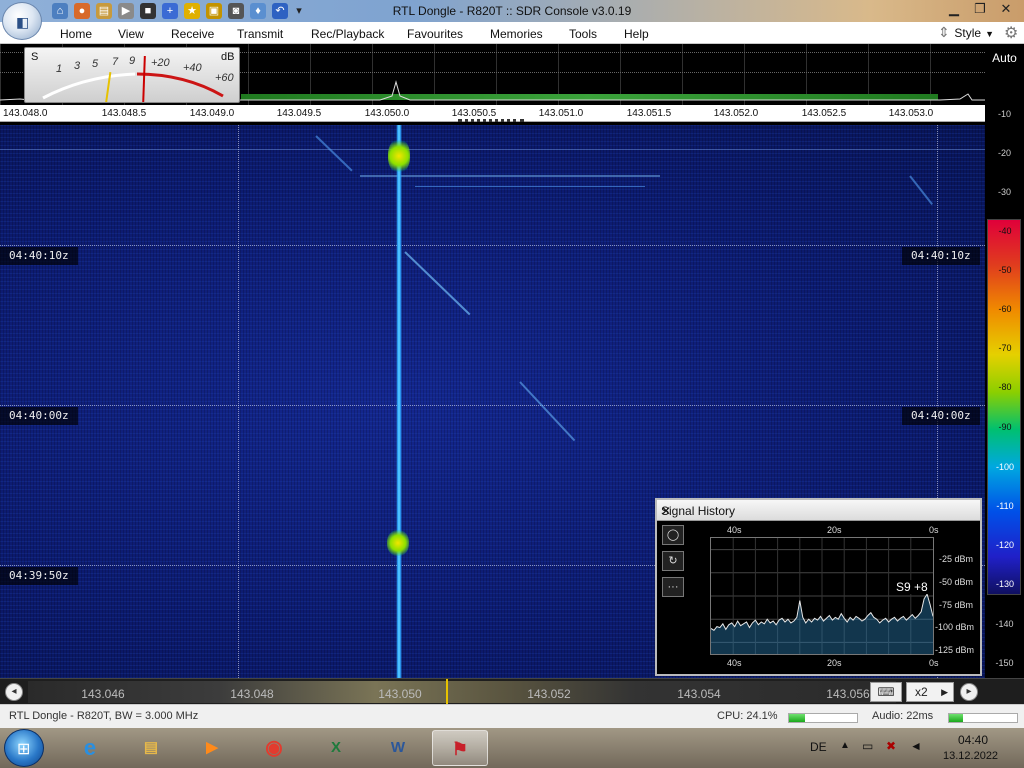 The width and height of the screenshot is (1024, 768). I want to click on timestamp-left: 04:40:10z, so click(39, 256).